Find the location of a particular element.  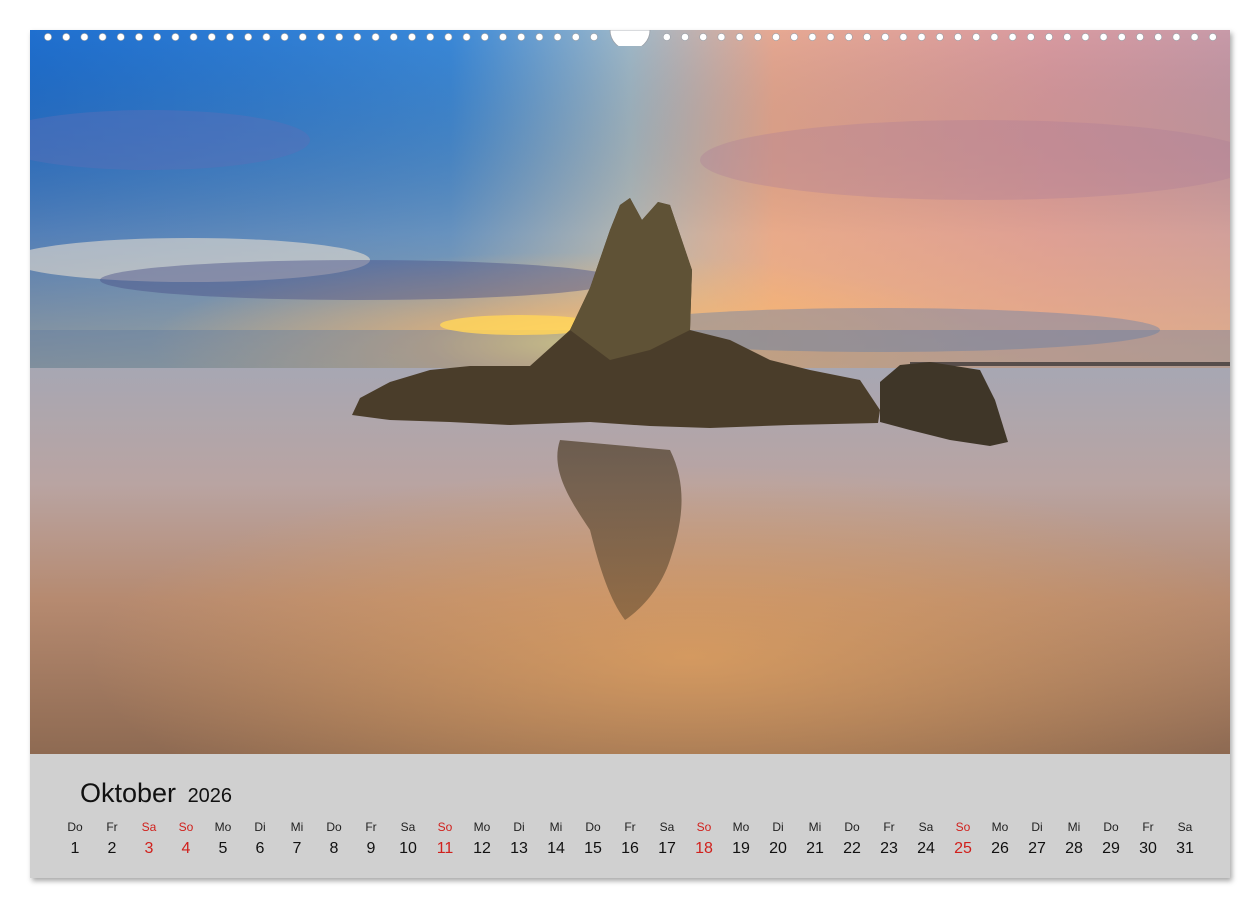

day-number: 23 is located at coordinates (889, 848).